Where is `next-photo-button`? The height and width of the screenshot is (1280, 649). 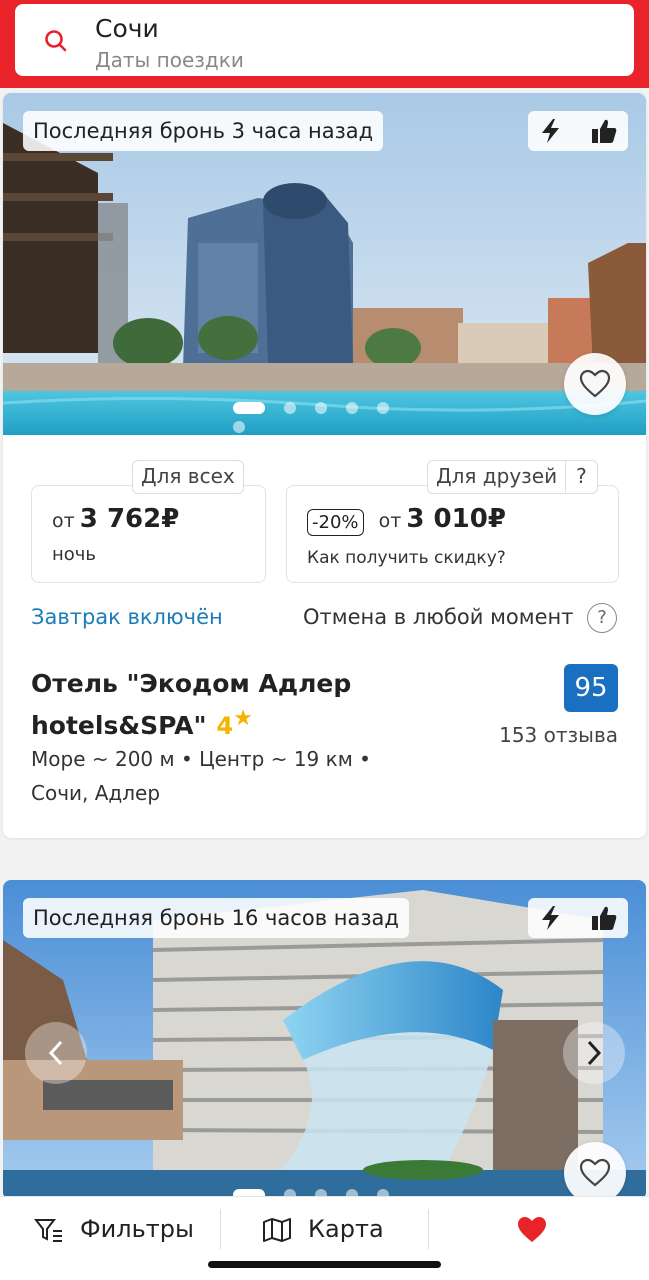 next-photo-button is located at coordinates (594, 1053).